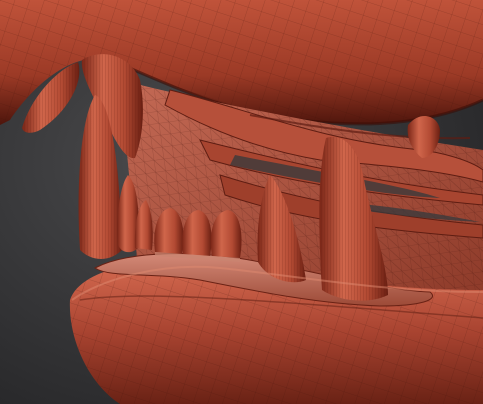 Image resolution: width=483 pixels, height=404 pixels. I want to click on lower-molar-row, so click(198, 235).